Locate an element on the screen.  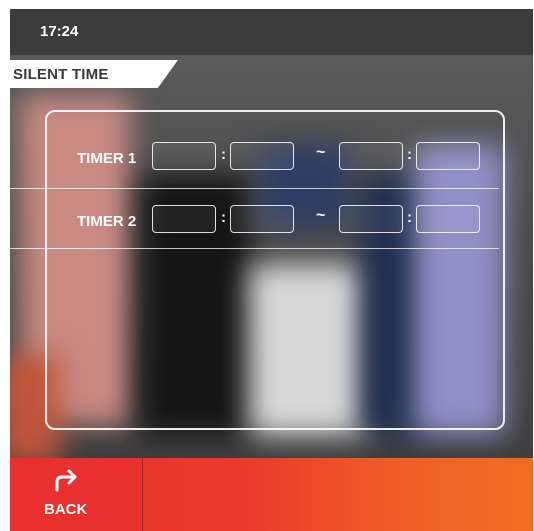
page-title-tab: SILENT TIME is located at coordinates (94, 74).